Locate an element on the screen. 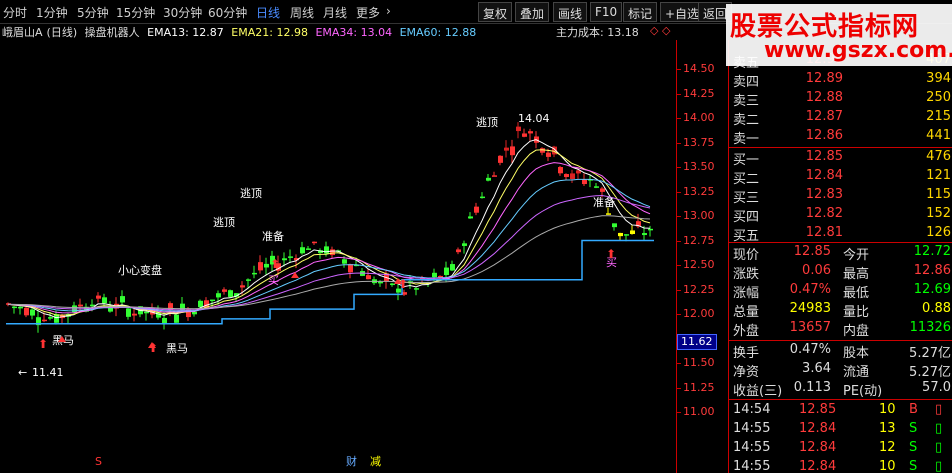  order-book-row: 卖四 12.89 394 is located at coordinates (840, 80).